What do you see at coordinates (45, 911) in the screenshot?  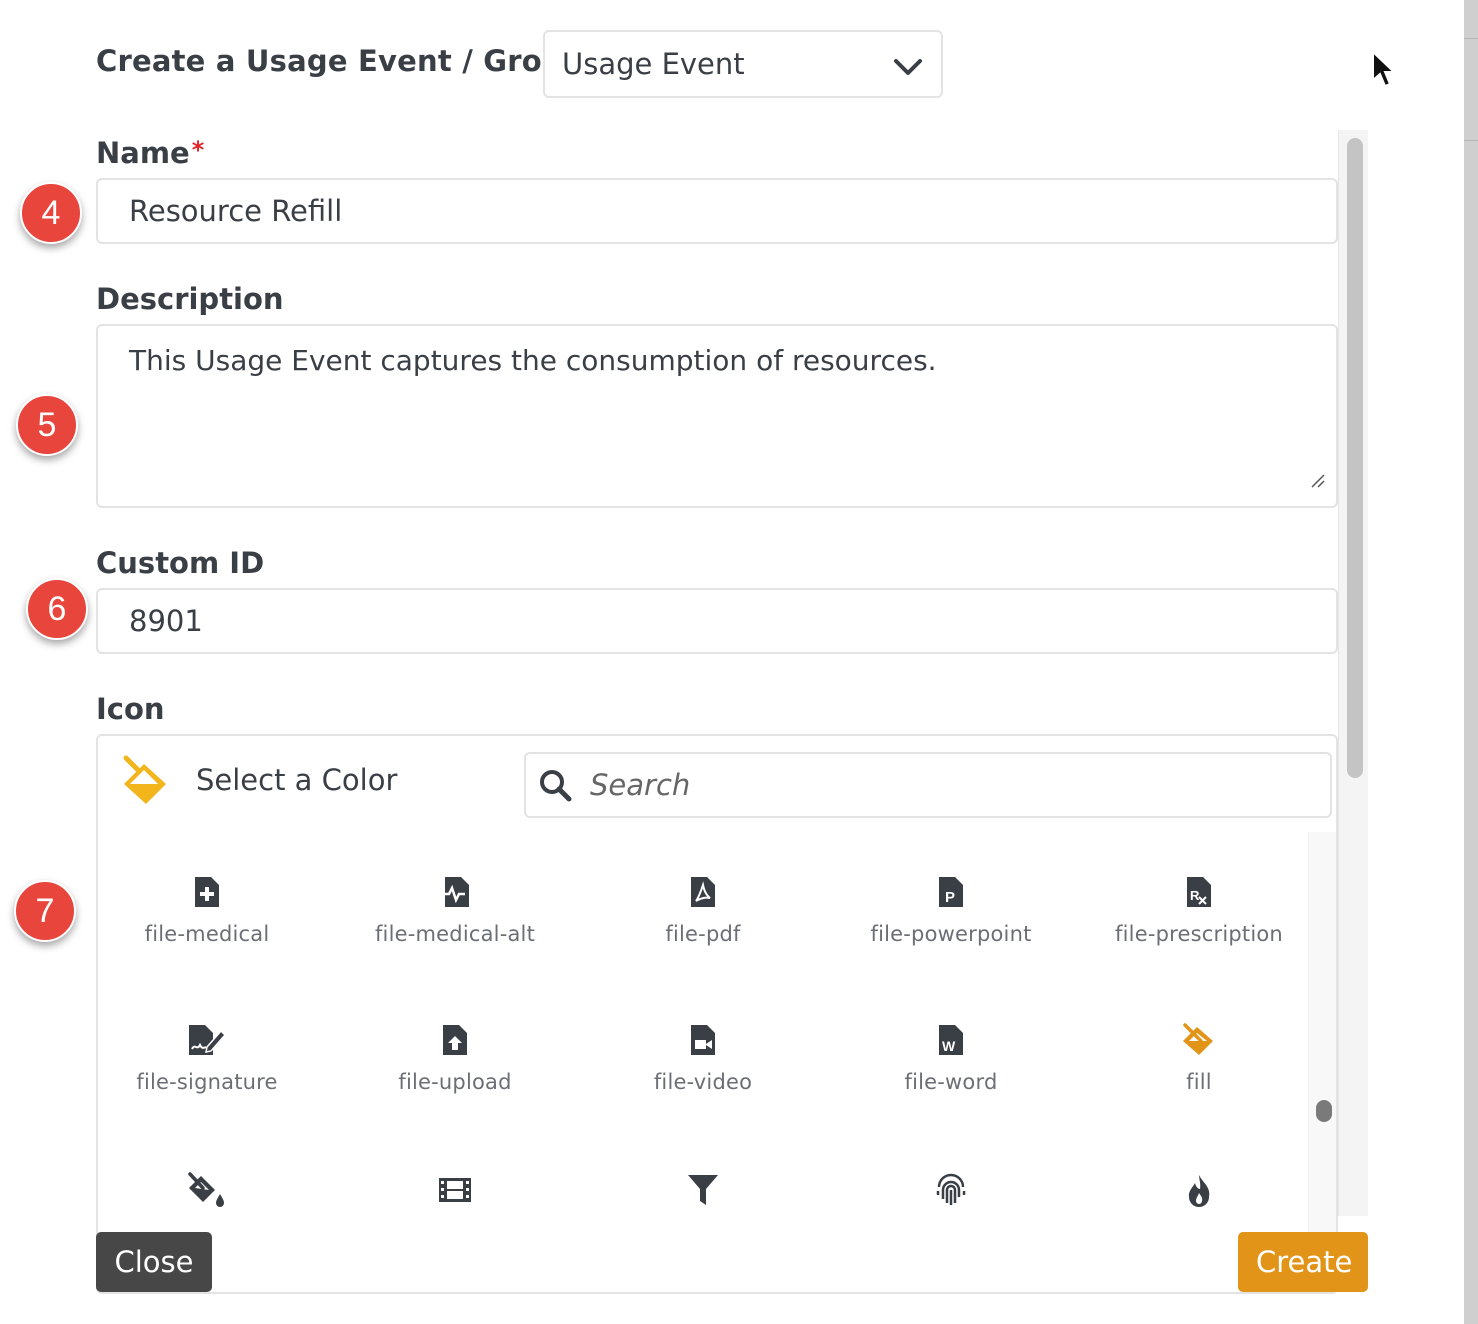 I see `annotation-badge-7: 7` at bounding box center [45, 911].